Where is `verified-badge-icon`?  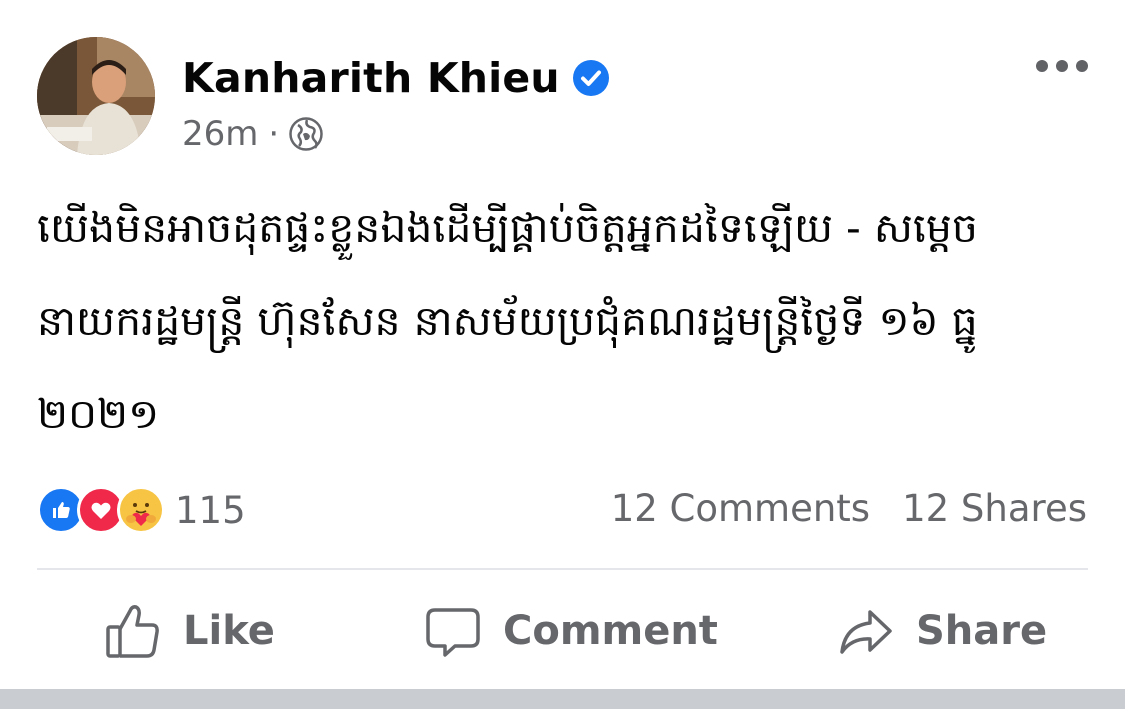
verified-badge-icon is located at coordinates (590, 78).